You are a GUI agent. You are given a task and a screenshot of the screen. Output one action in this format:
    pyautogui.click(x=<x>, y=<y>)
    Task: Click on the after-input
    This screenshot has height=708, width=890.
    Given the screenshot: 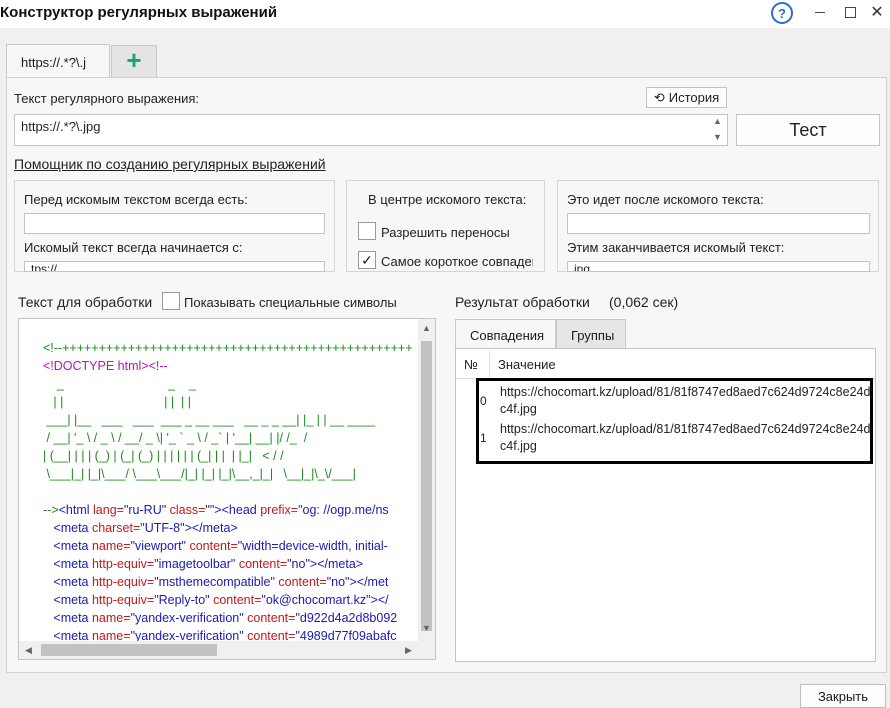 What is the action you would take?
    pyautogui.click(x=718, y=223)
    